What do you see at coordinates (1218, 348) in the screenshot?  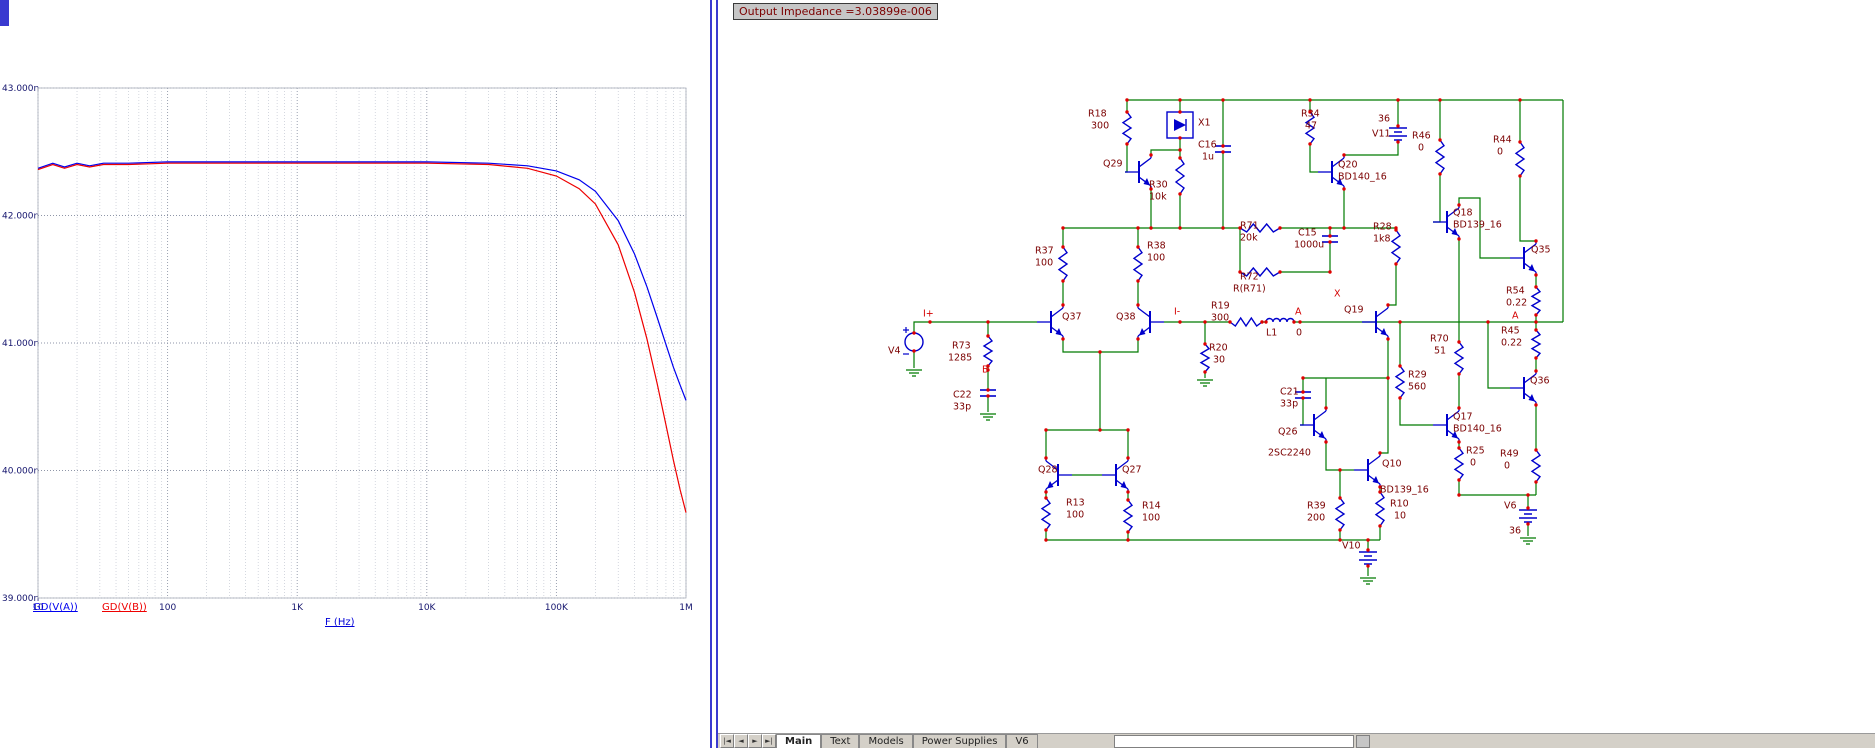 I see `schematic-label: R20` at bounding box center [1218, 348].